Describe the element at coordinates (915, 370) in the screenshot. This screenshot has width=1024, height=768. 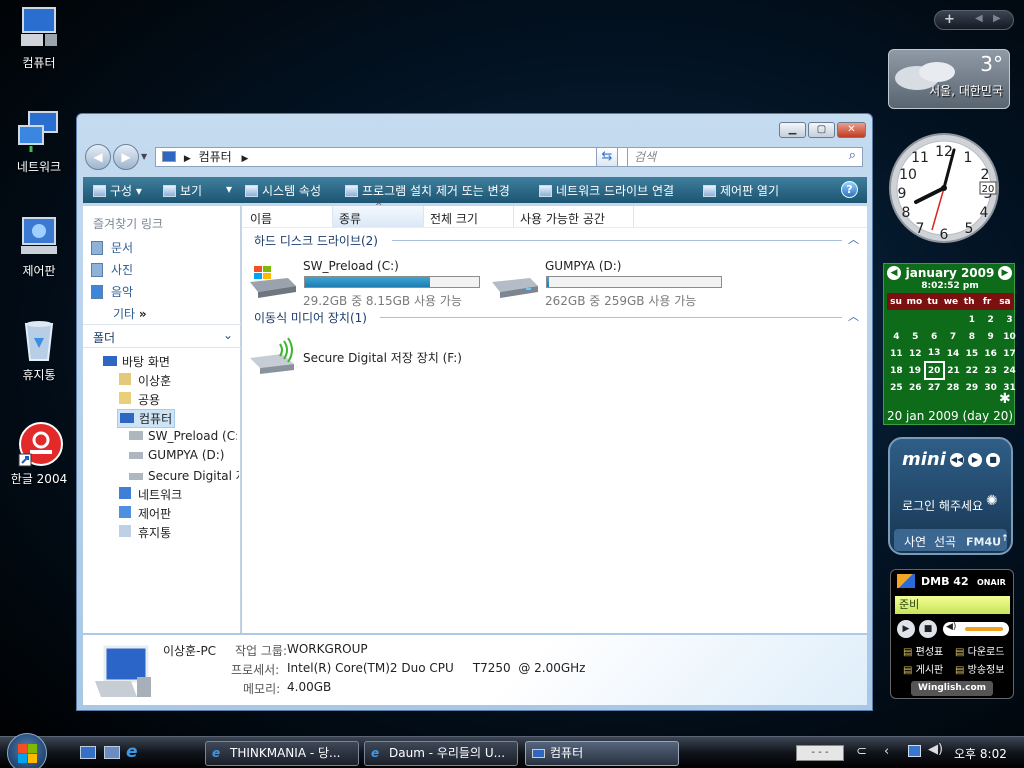
I see `calendar-day: 19` at that location.